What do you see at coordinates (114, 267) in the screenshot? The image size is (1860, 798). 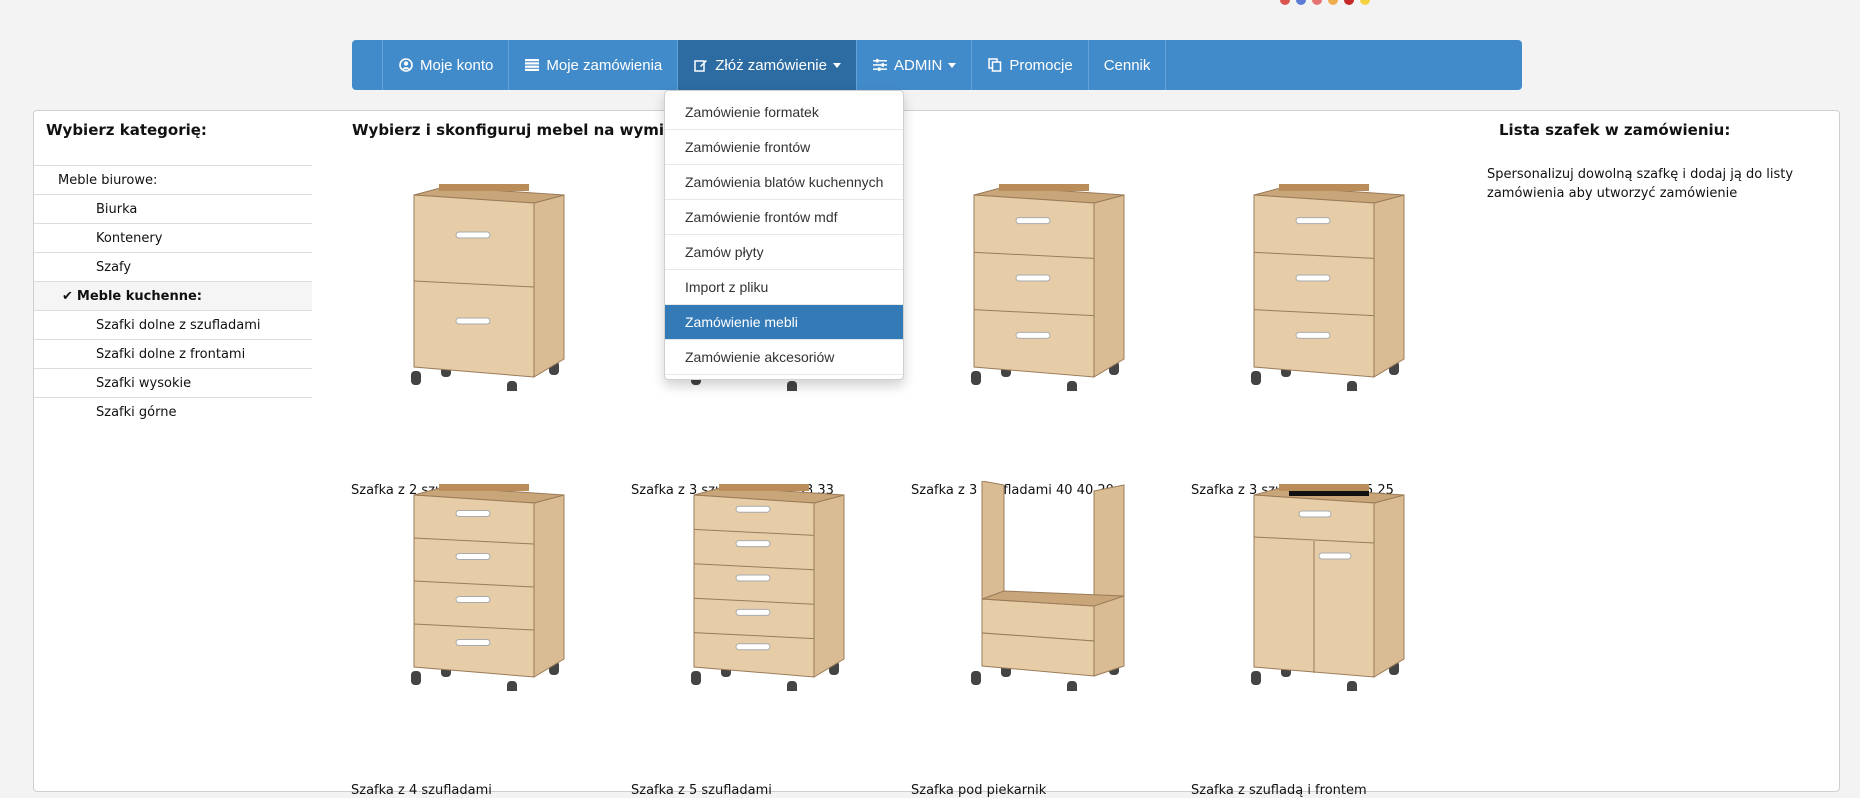 I see `category-label: Szafy` at bounding box center [114, 267].